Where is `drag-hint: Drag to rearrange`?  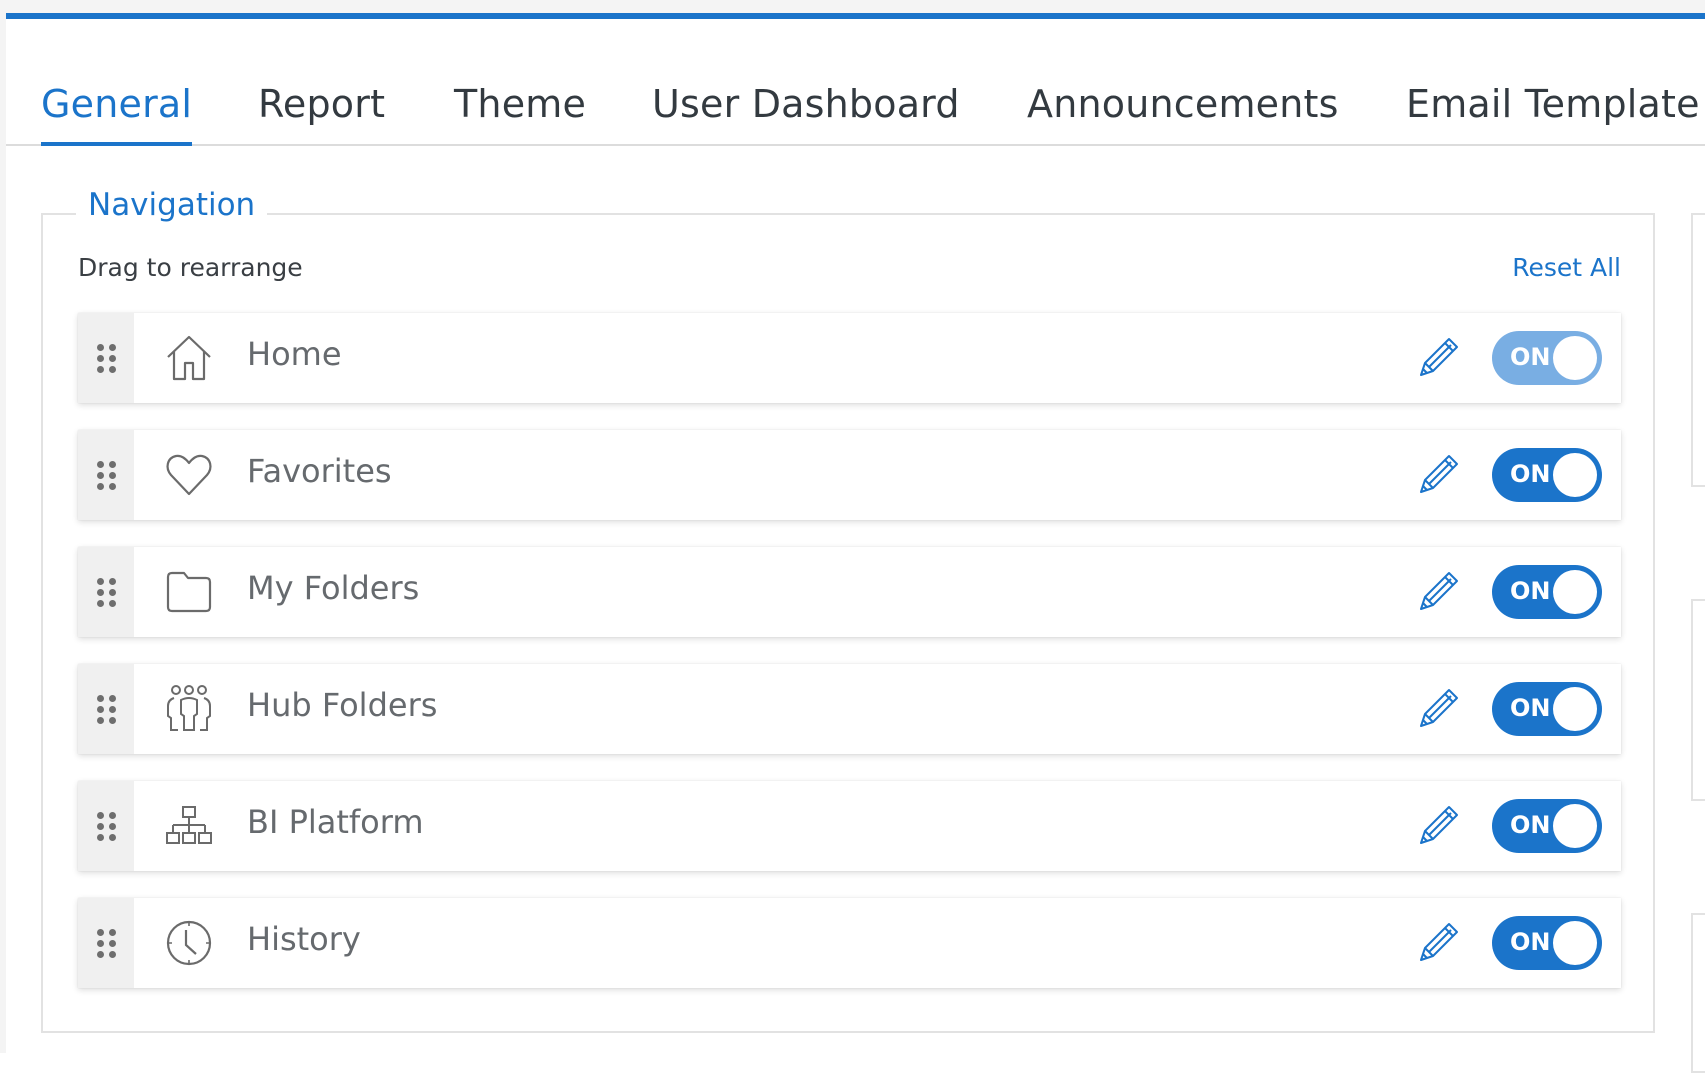 drag-hint: Drag to rearrange is located at coordinates (190, 267).